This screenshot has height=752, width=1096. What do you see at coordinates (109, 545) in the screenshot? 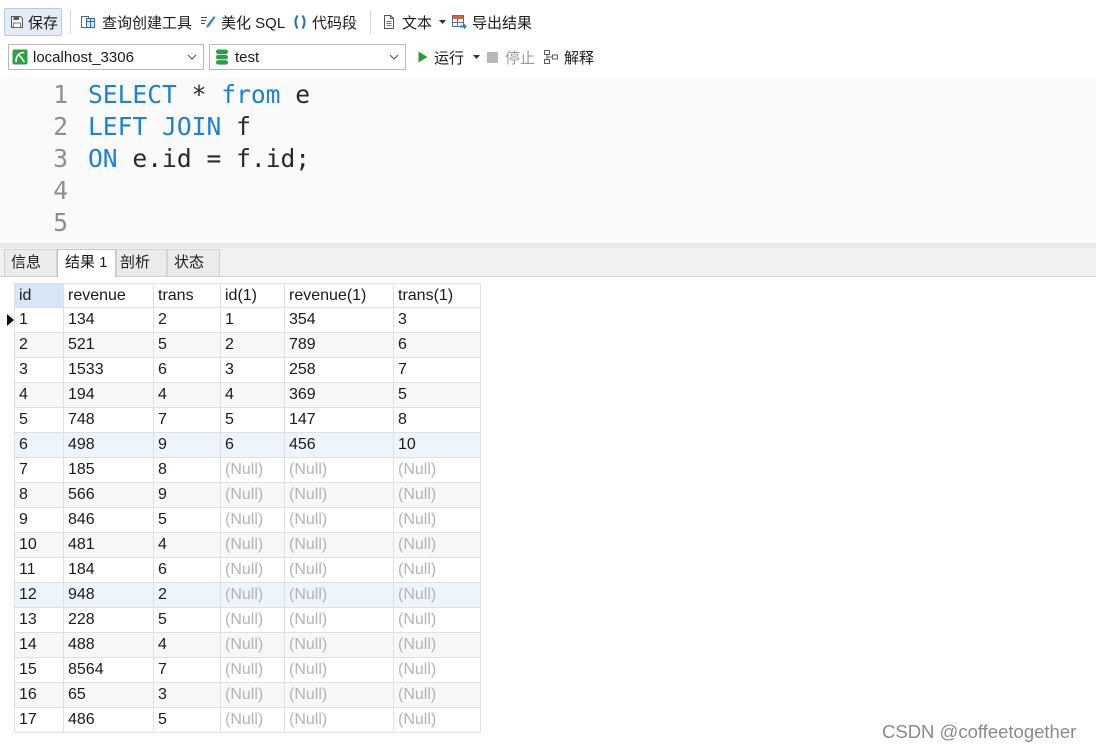
I see `result-cell: 481` at bounding box center [109, 545].